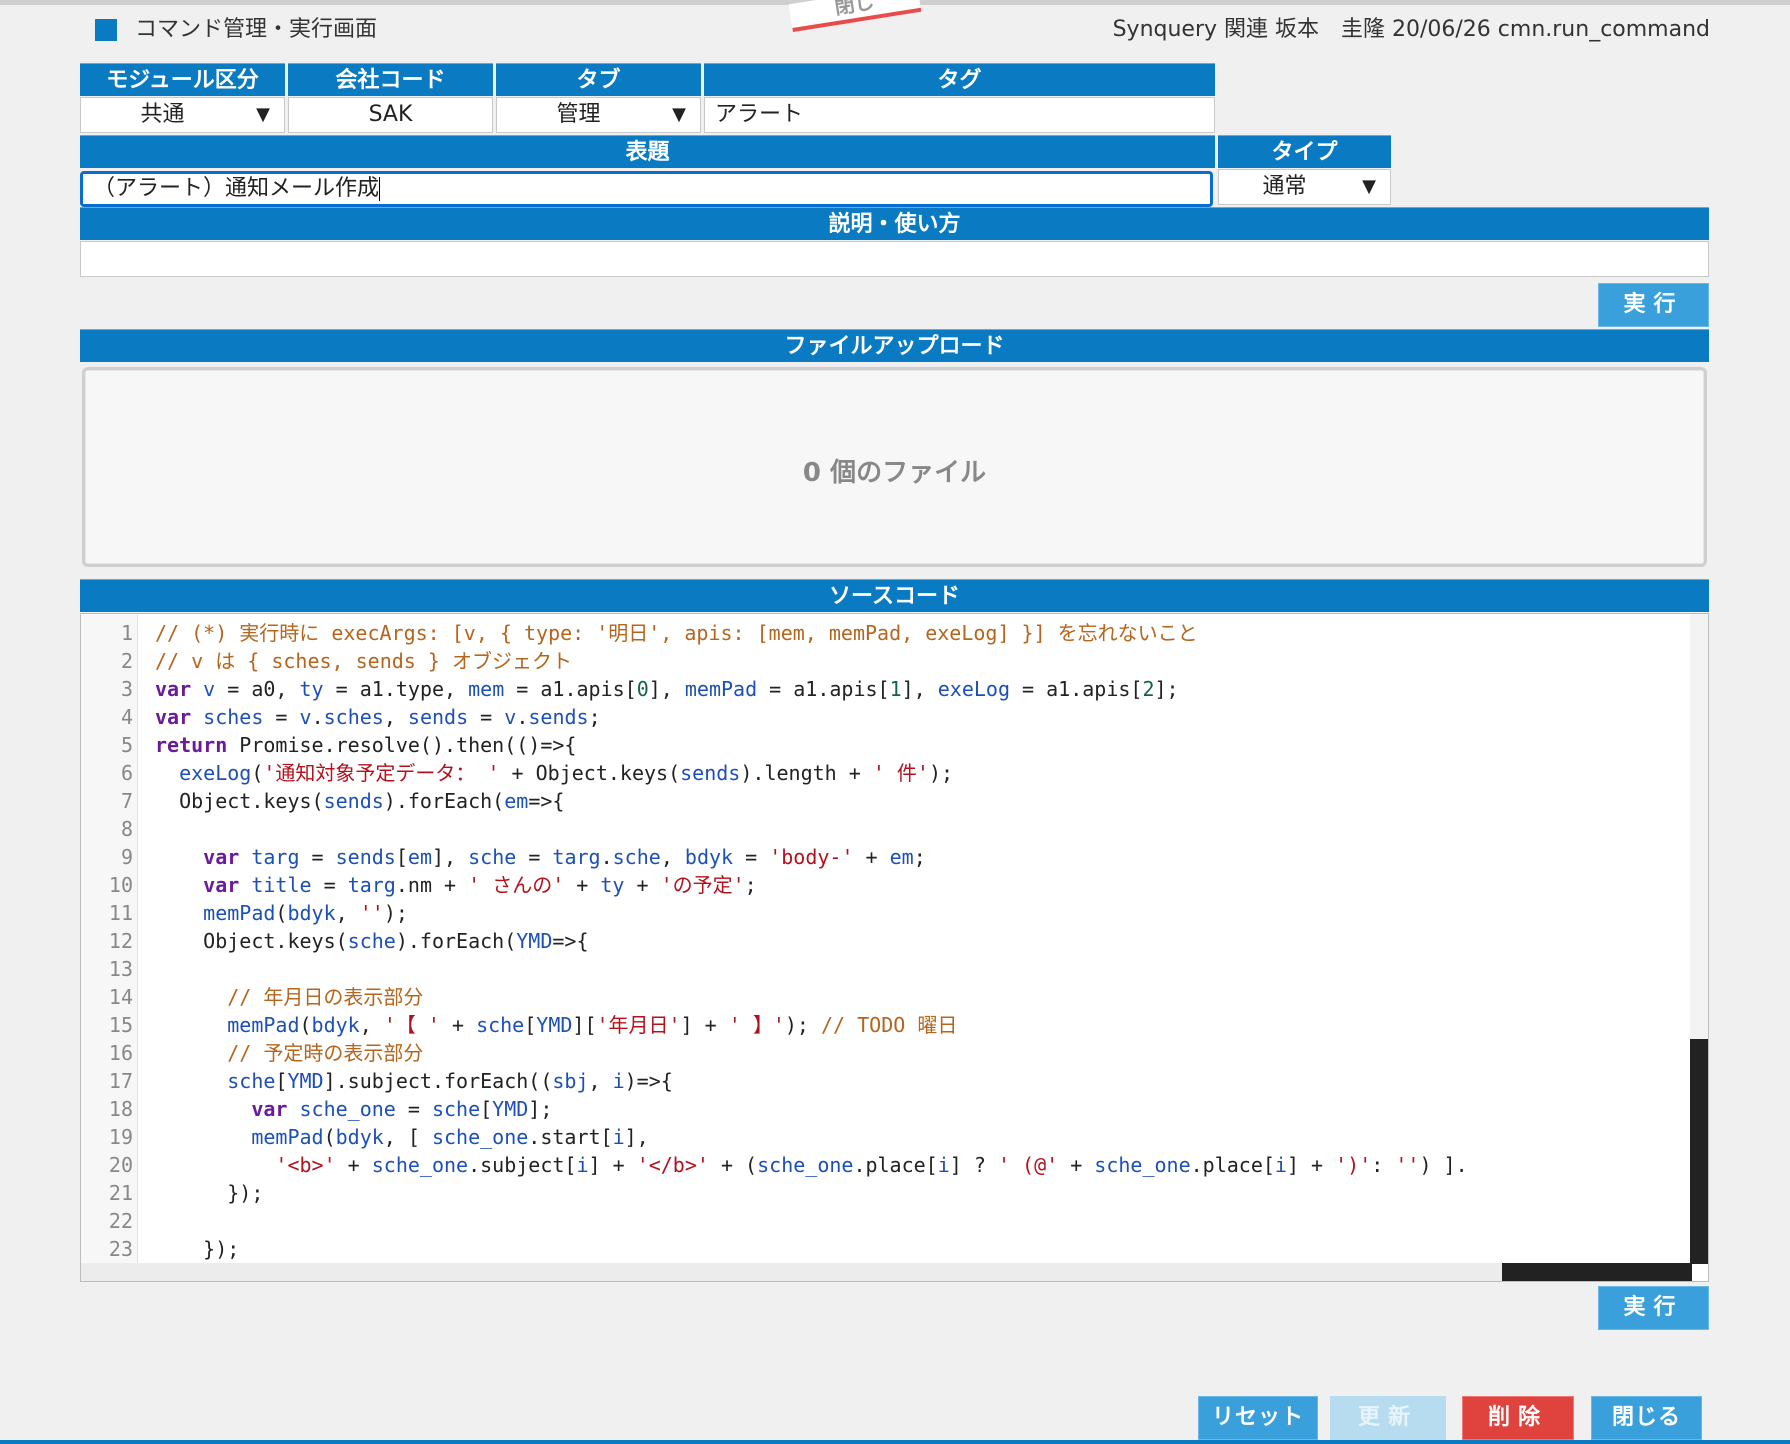 The image size is (1790, 1444). I want to click on code-line: 21 });, so click(894, 1193).